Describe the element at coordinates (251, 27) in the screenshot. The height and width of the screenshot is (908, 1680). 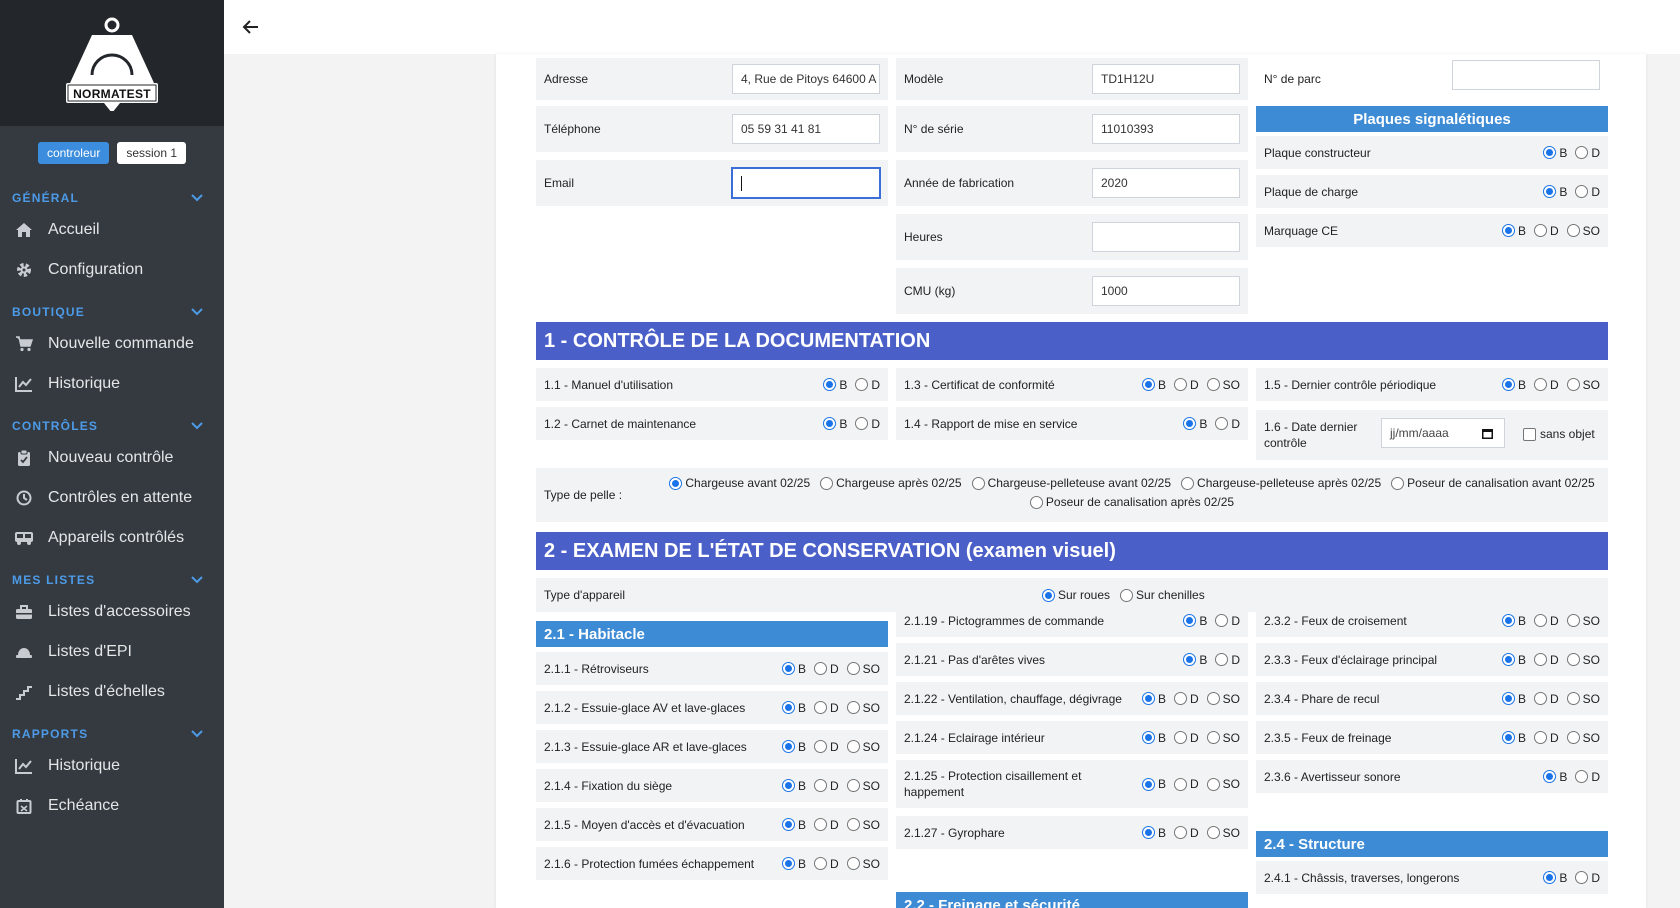
I see `back-arrow-icon` at that location.